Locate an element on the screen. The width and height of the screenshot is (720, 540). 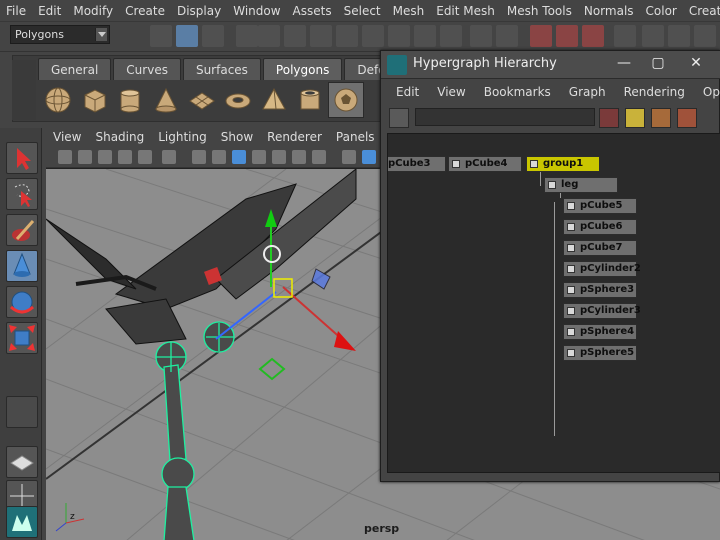
pyramid-icon is located at coordinates (274, 100).